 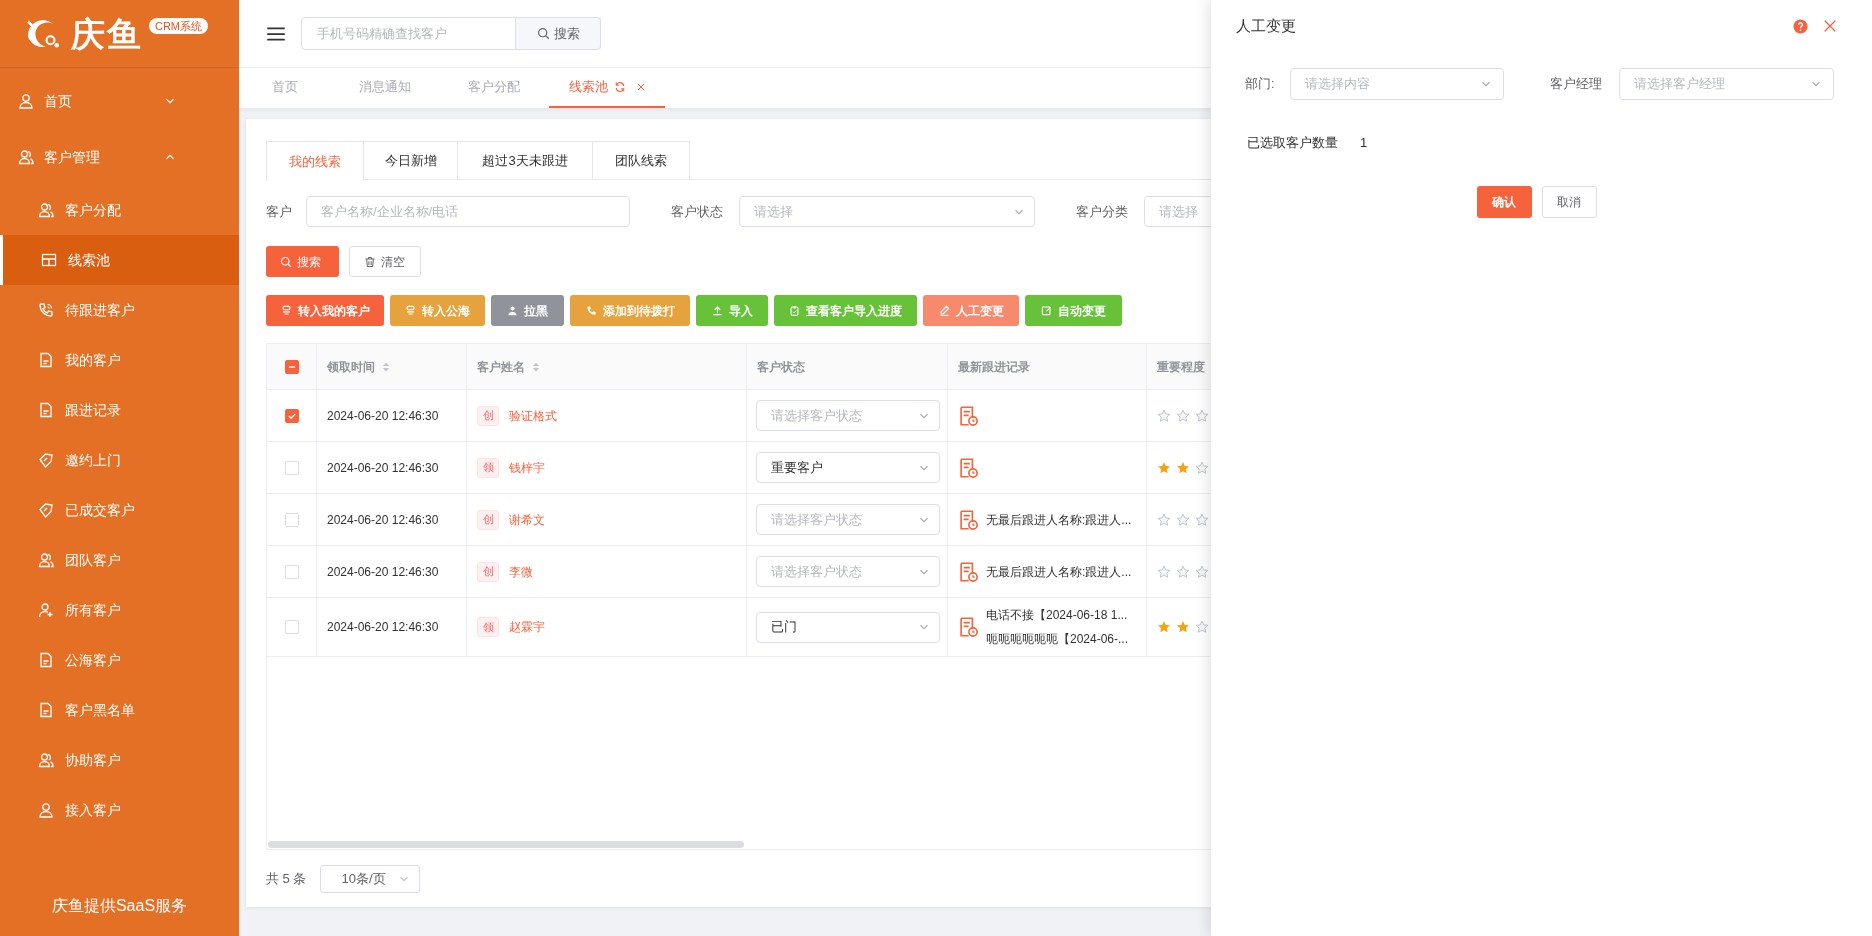 What do you see at coordinates (119, 610) in the screenshot?
I see `menu-item: 所有客户` at bounding box center [119, 610].